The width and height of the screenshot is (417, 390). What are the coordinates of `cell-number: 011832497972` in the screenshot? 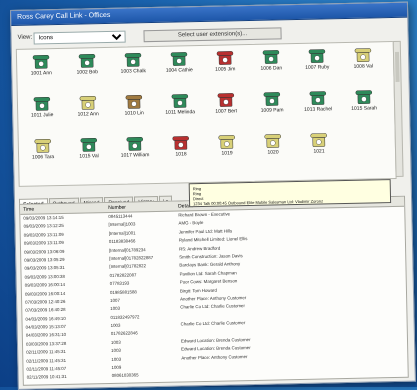 It's located at (125, 317).